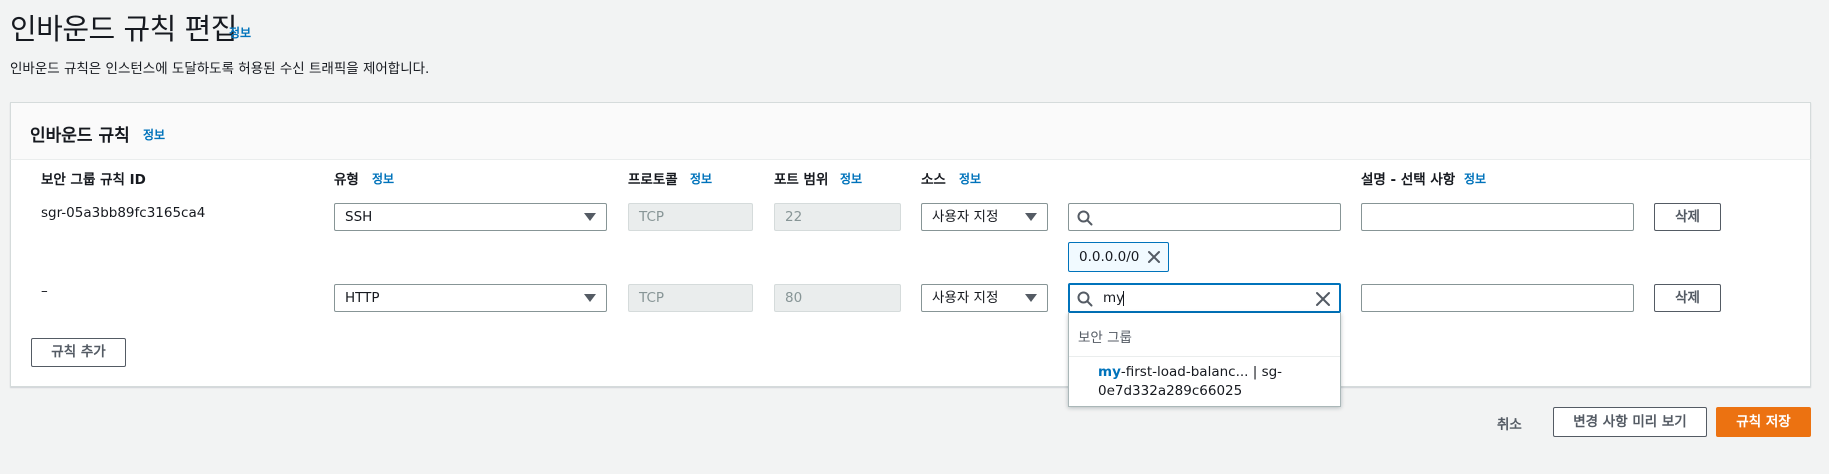  What do you see at coordinates (970, 178) in the screenshot?
I see `source-info-link: 정보` at bounding box center [970, 178].